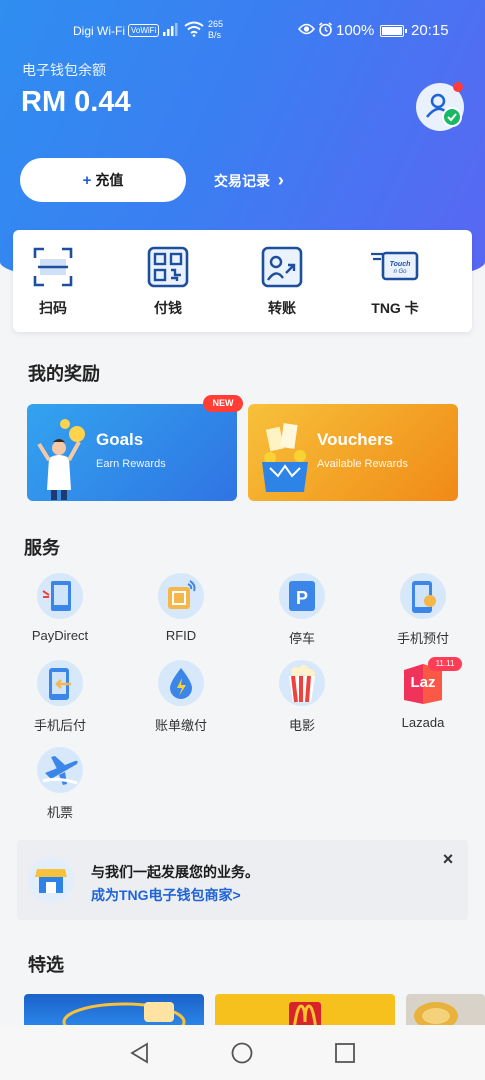 The image size is (485, 1080). Describe the element at coordinates (61, 459) in the screenshot. I see `goals-illustration-icon` at that location.